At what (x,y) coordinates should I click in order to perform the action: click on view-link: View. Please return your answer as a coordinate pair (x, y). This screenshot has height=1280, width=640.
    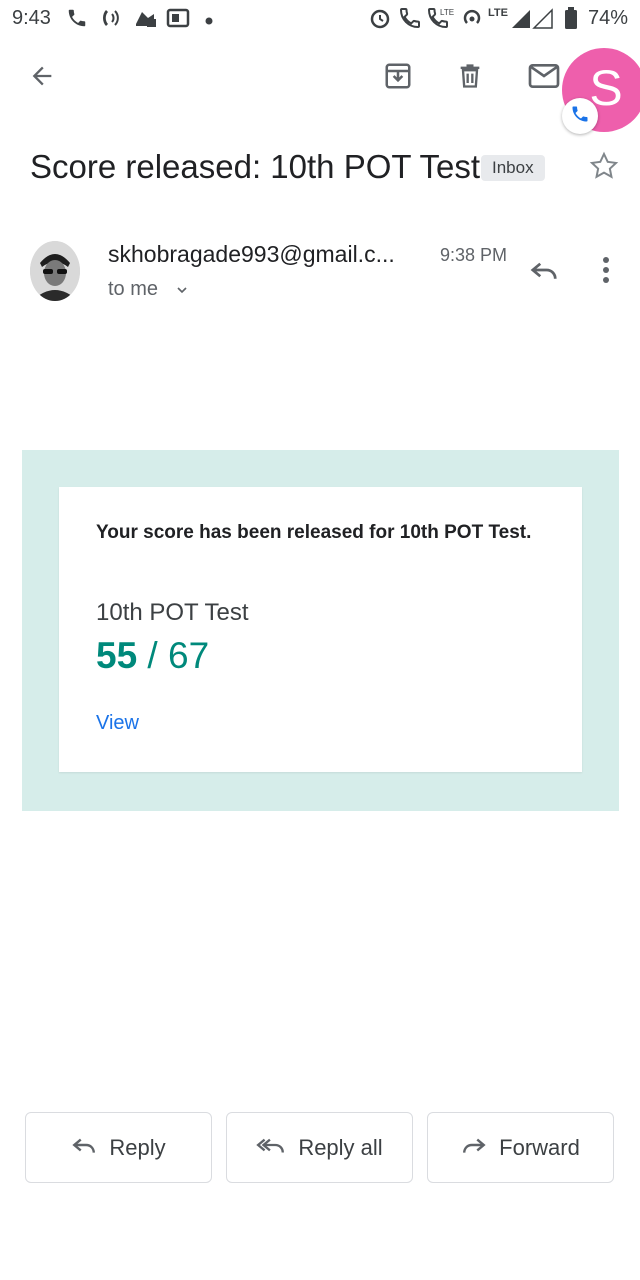
    Looking at the image, I should click on (117, 723).